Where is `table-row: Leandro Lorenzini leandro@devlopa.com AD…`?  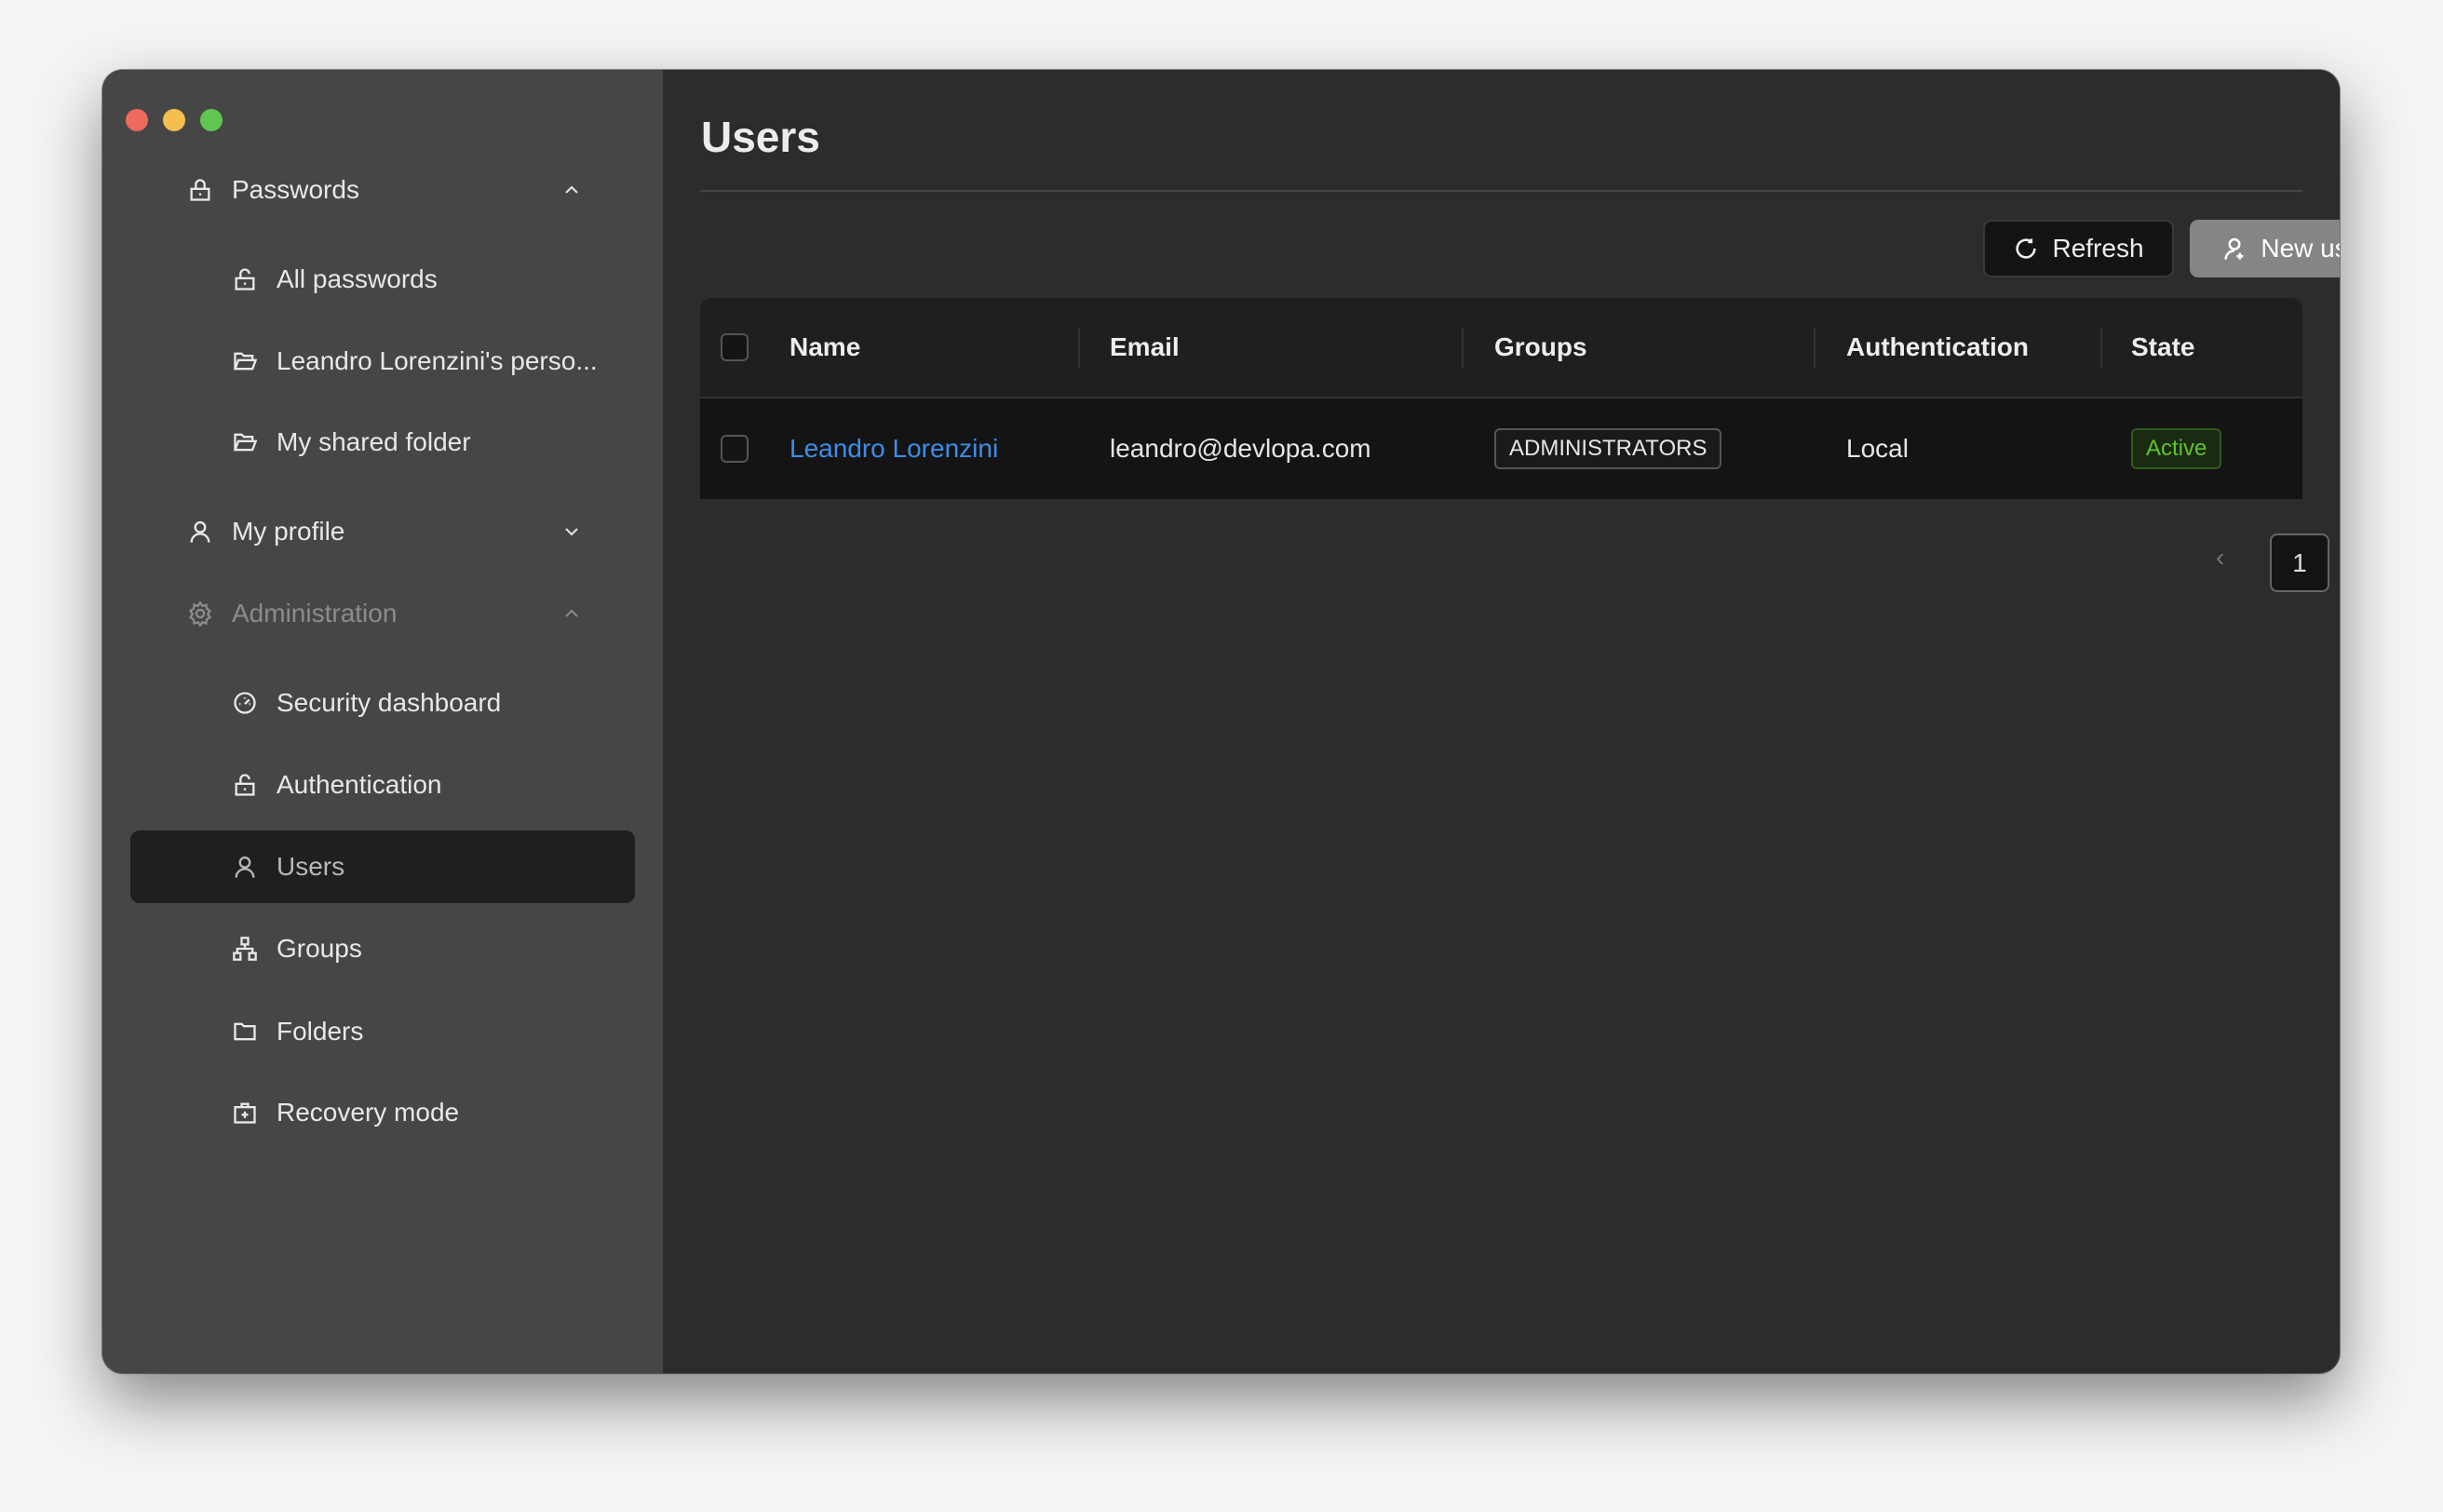 table-row: Leandro Lorenzini leandro@devlopa.com AD… is located at coordinates (1501, 449).